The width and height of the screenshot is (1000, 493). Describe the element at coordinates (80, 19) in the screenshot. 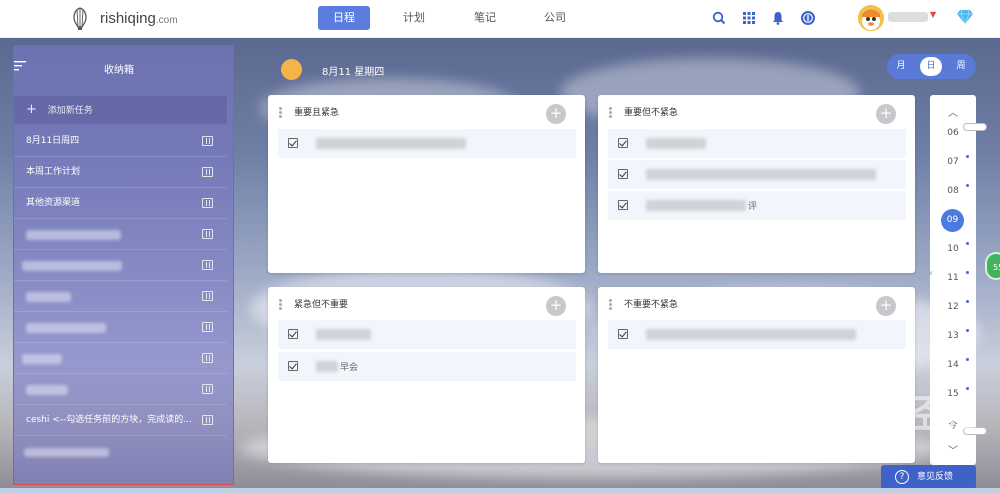

I see `logo-icon` at that location.